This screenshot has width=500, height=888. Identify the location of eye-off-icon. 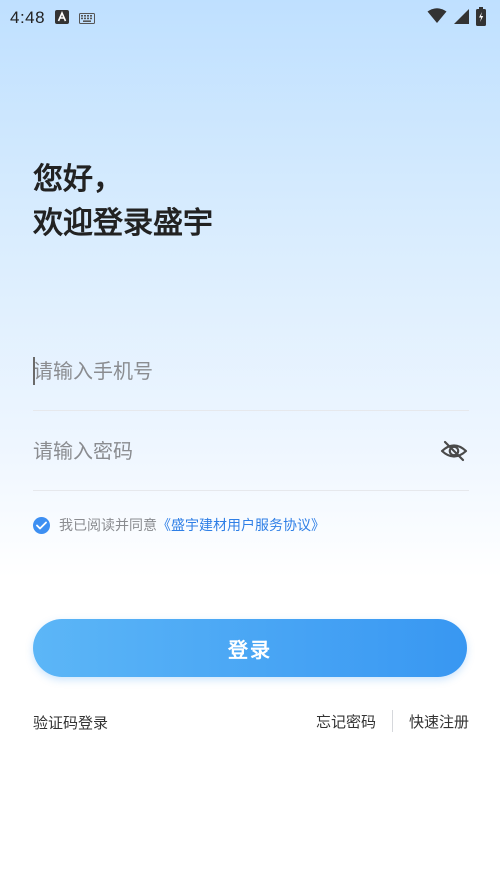
(454, 451).